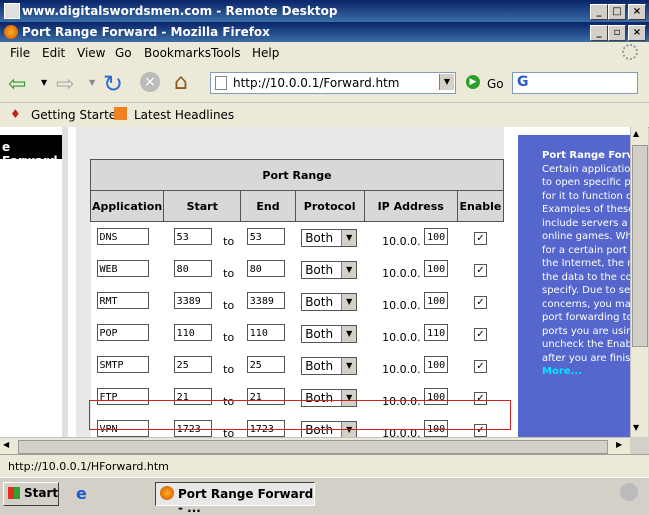 This screenshot has width=649, height=515. I want to click on end-port-field: 3389, so click(265, 300).